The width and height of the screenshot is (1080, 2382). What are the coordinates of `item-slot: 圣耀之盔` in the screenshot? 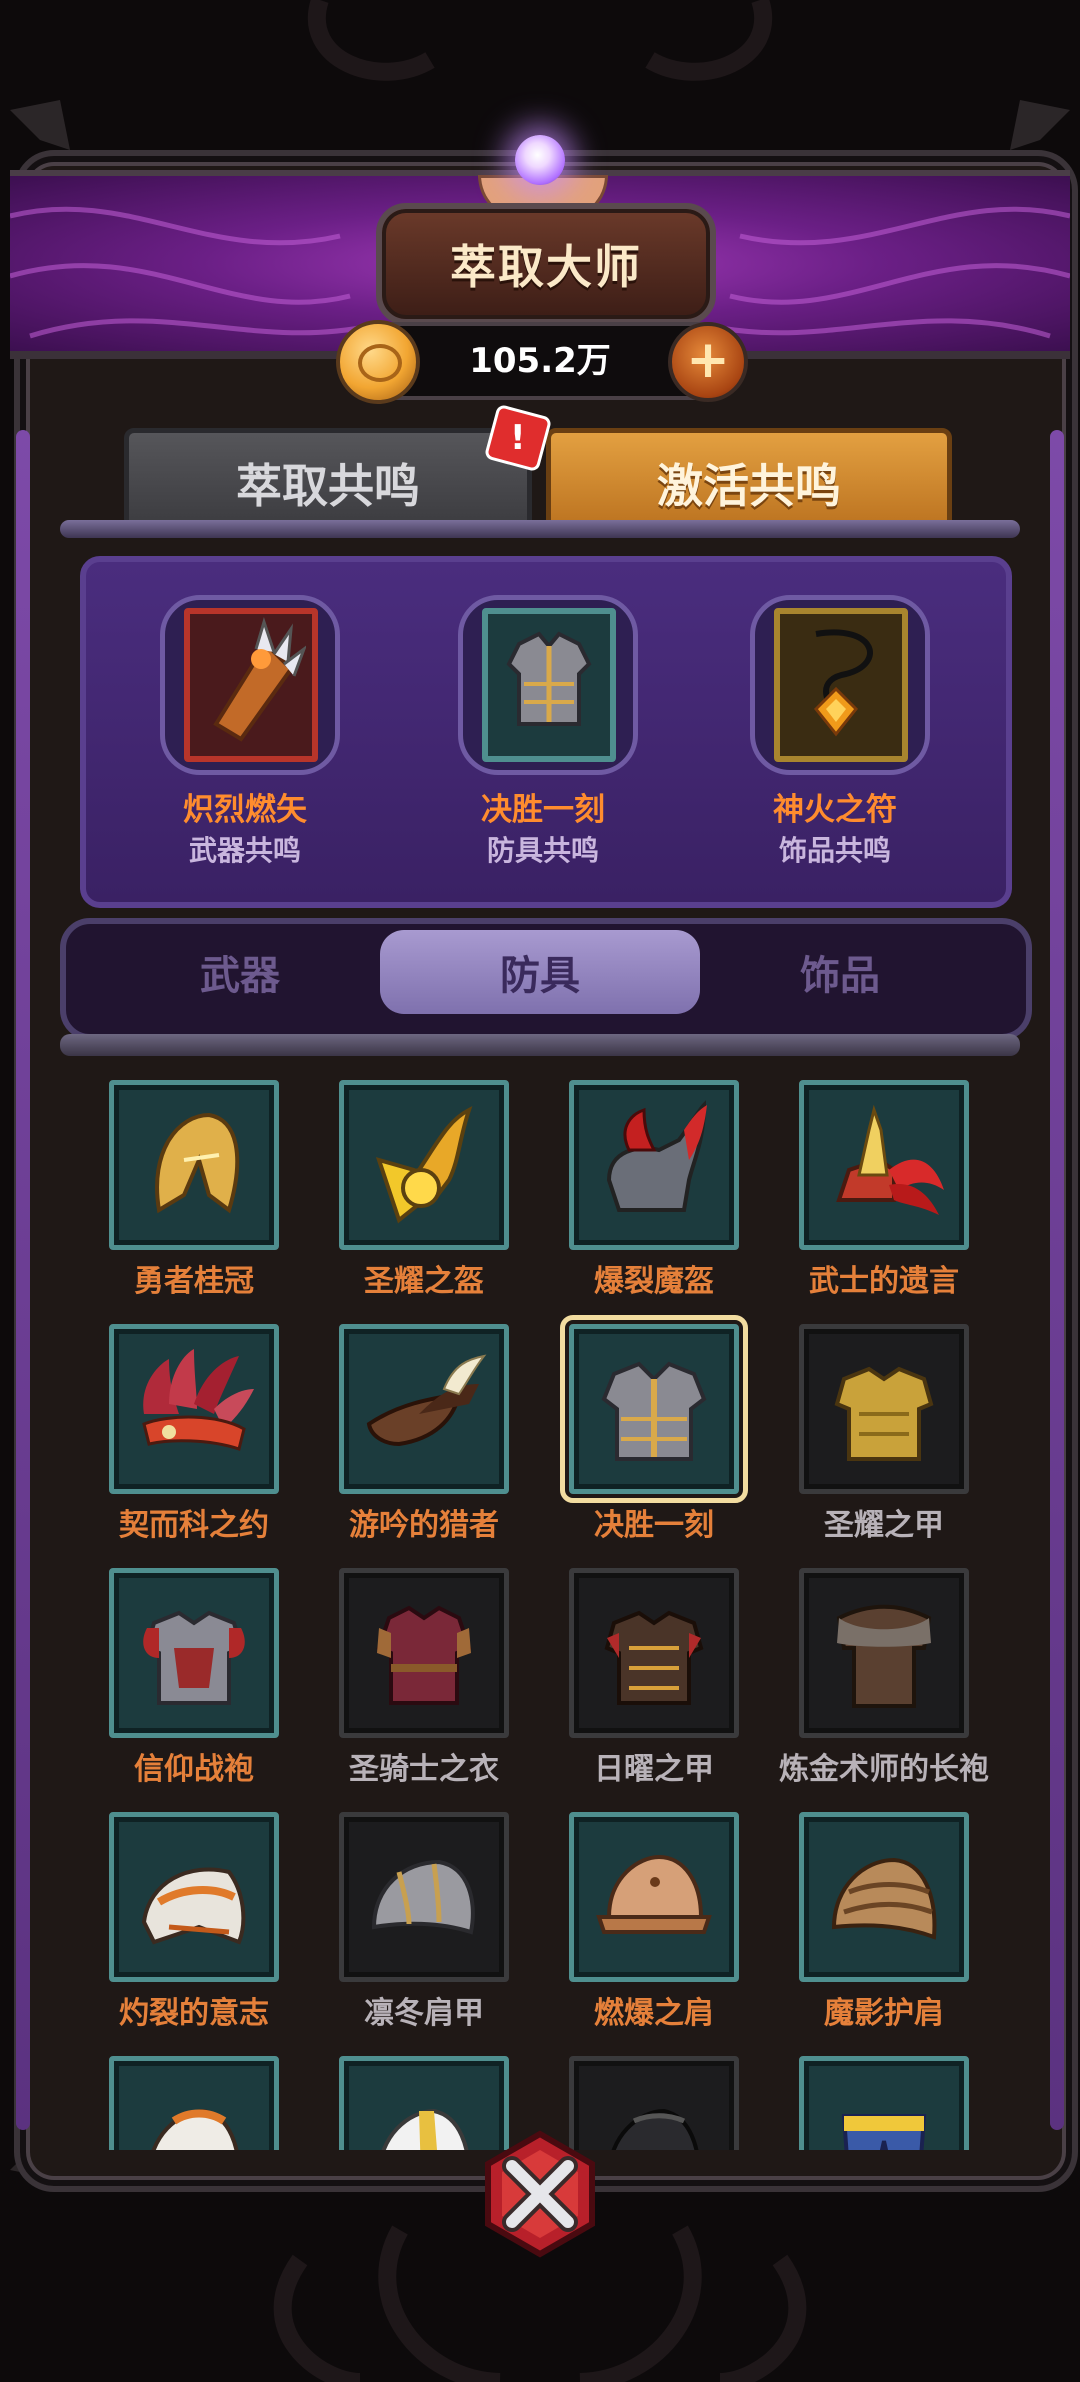 It's located at (424, 1190).